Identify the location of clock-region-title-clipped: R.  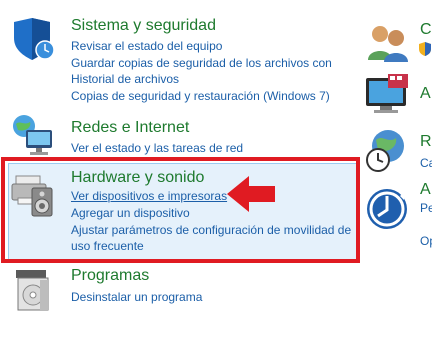
(426, 142).